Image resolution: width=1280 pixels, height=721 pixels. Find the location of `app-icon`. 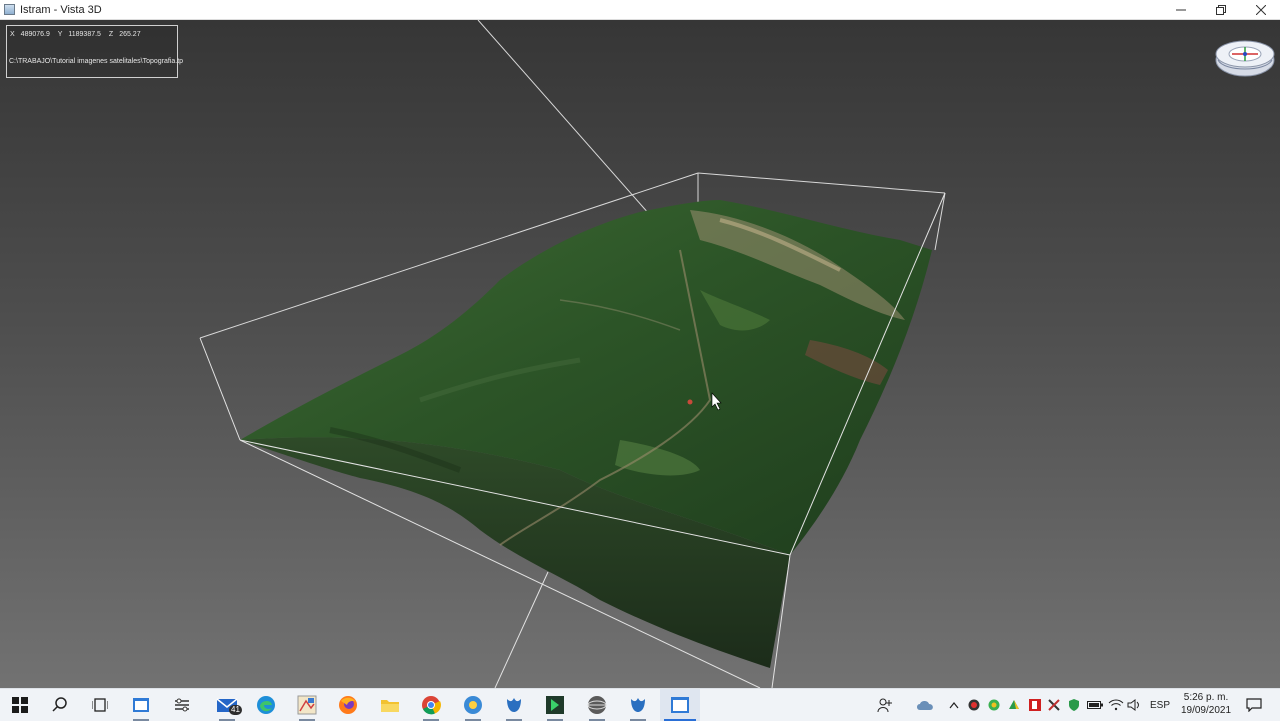

app-icon is located at coordinates (9, 9).